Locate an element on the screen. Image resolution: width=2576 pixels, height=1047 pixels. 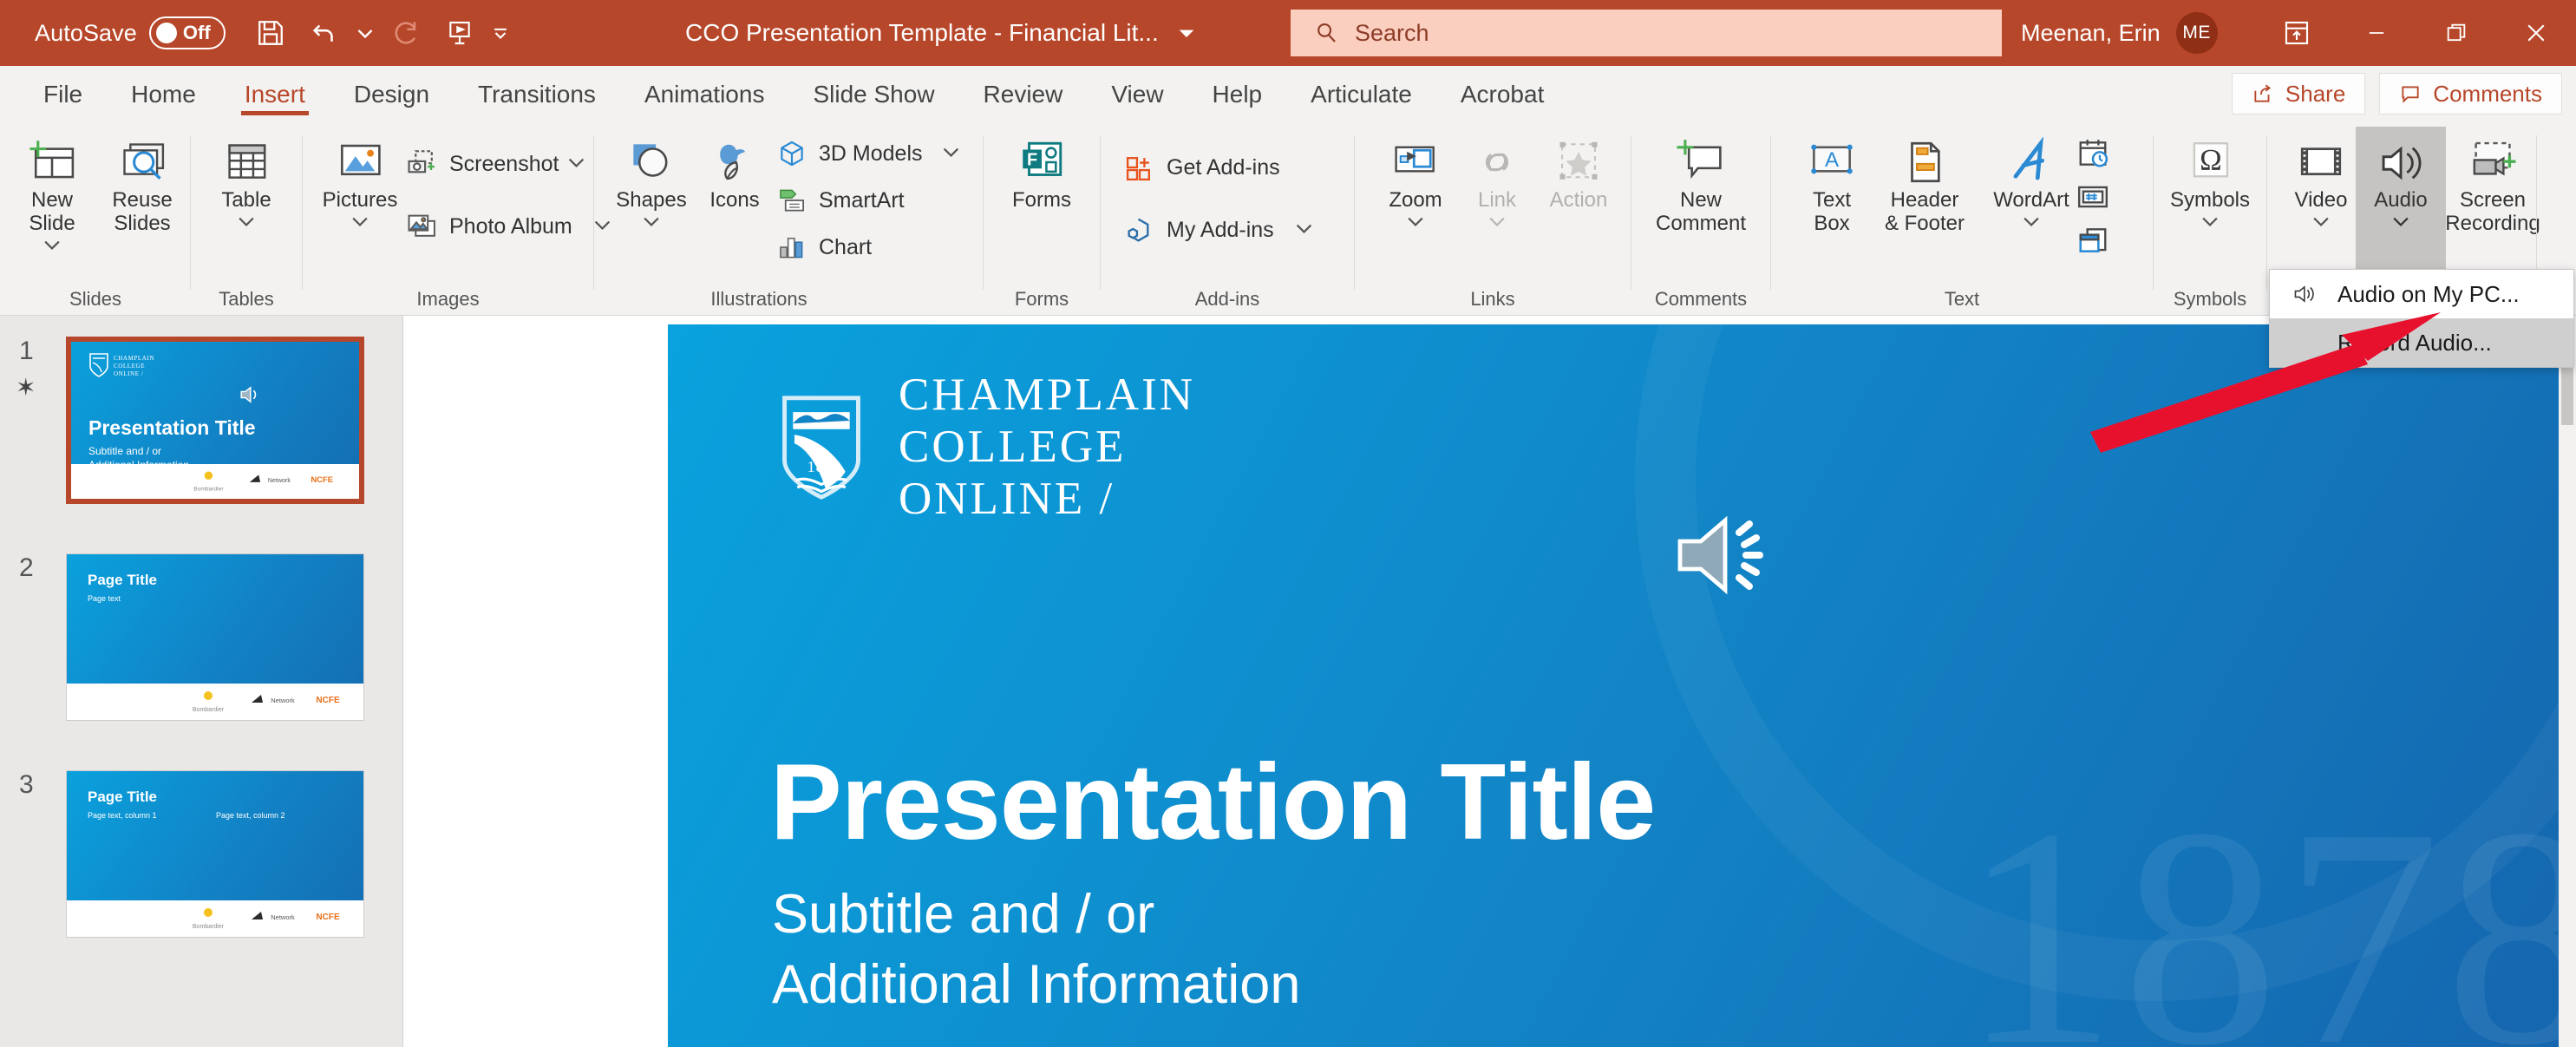
quick-access-toolbar is located at coordinates (379, 33).